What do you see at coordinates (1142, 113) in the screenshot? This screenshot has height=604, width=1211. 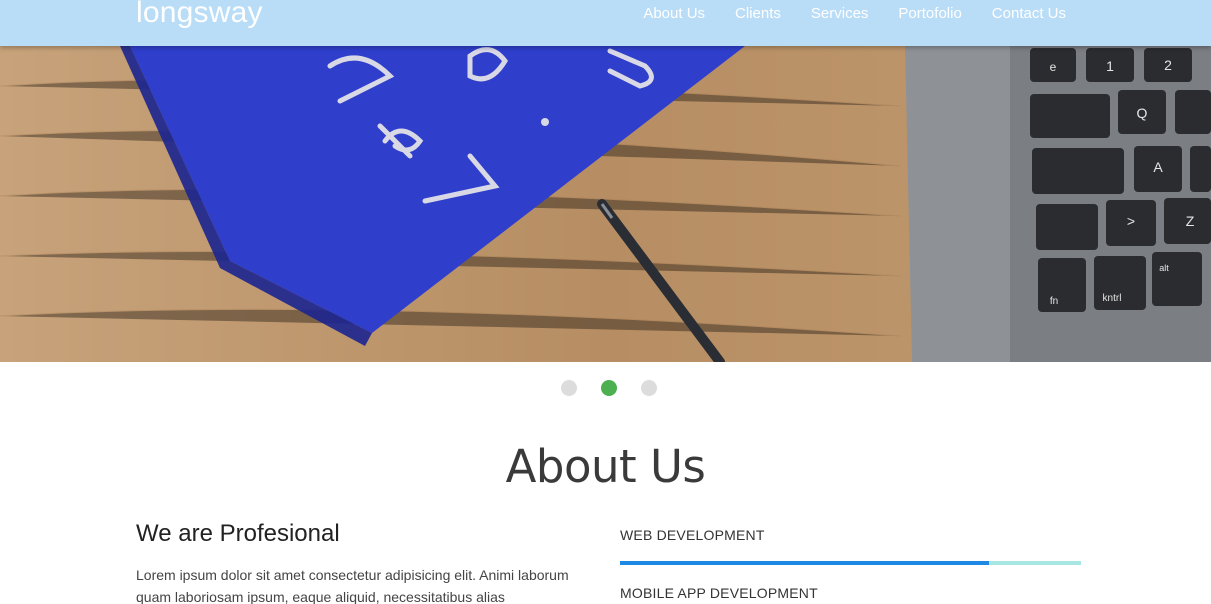 I see `svg-text: Q` at bounding box center [1142, 113].